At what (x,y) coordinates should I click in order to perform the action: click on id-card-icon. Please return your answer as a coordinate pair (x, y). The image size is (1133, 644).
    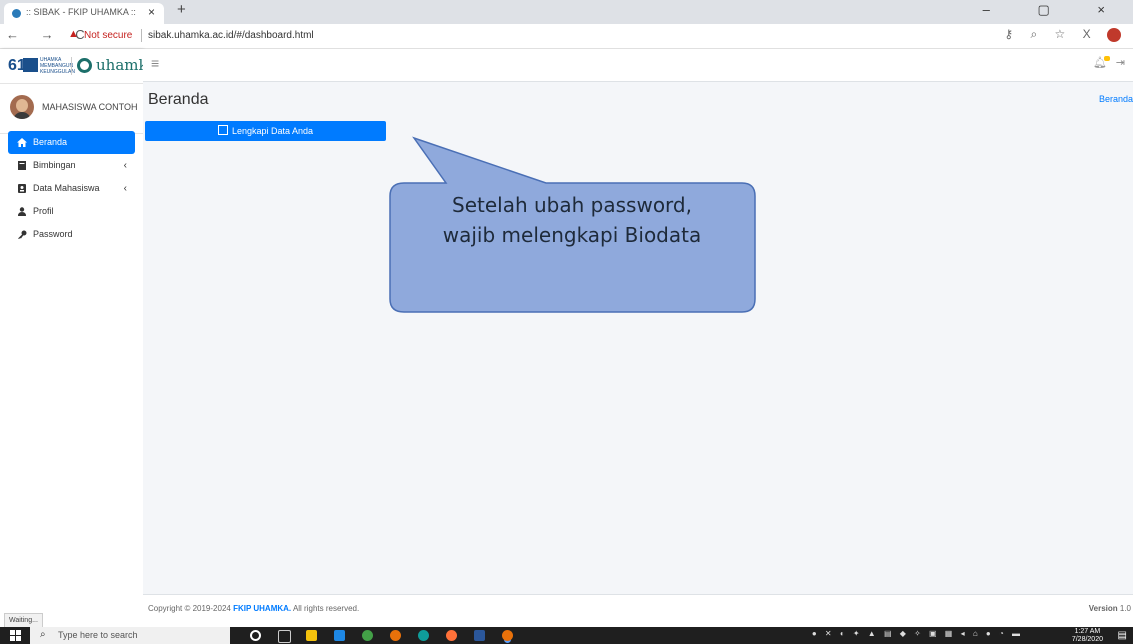
    Looking at the image, I should click on (22, 189).